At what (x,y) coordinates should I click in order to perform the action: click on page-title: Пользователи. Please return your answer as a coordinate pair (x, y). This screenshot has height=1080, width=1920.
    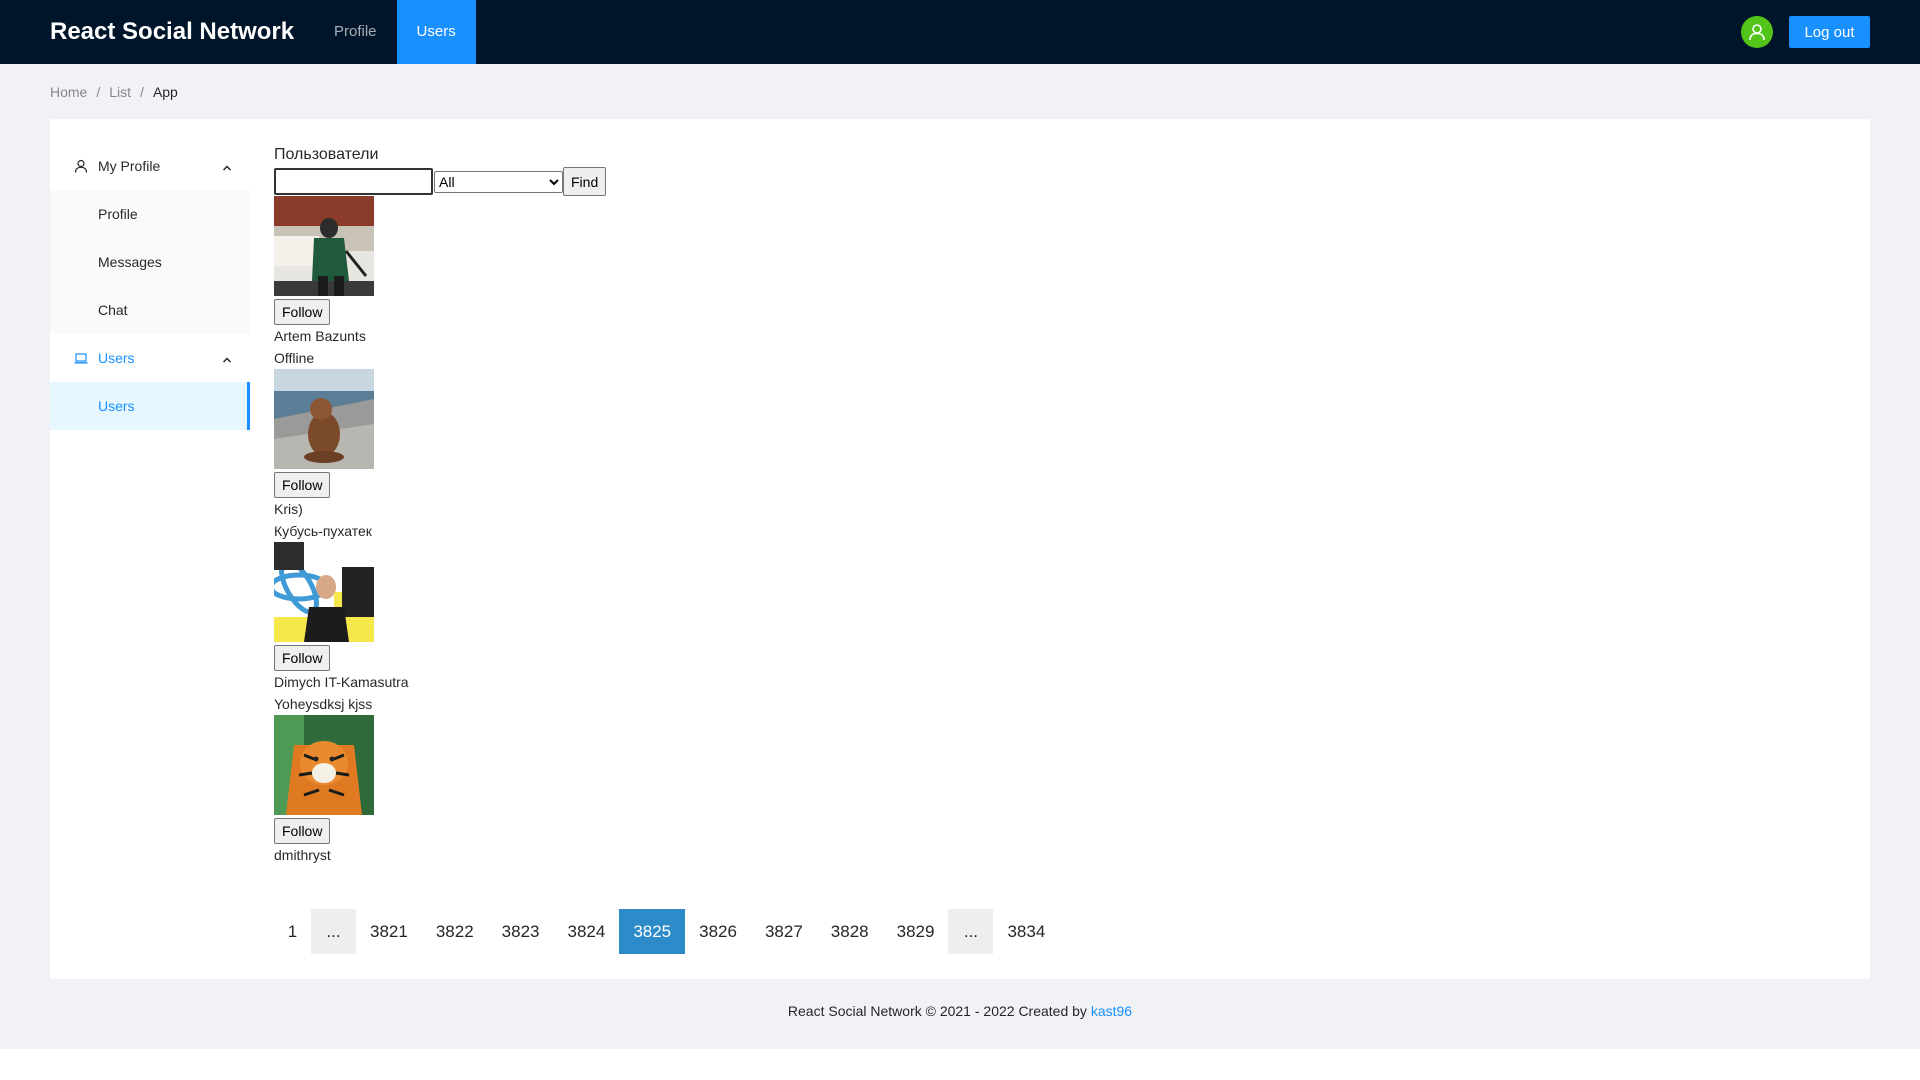
    Looking at the image, I should click on (326, 154).